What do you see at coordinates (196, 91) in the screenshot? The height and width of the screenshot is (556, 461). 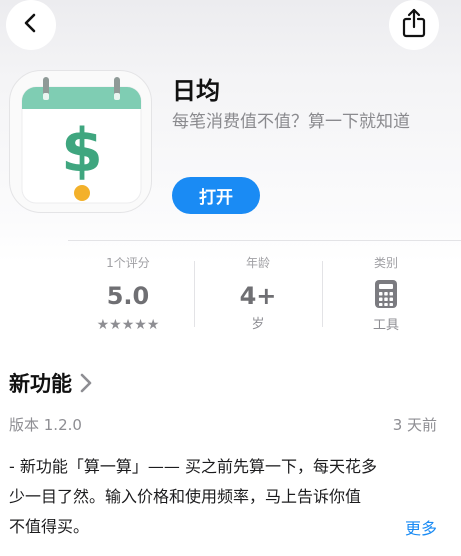 I see `app-name: 日均` at bounding box center [196, 91].